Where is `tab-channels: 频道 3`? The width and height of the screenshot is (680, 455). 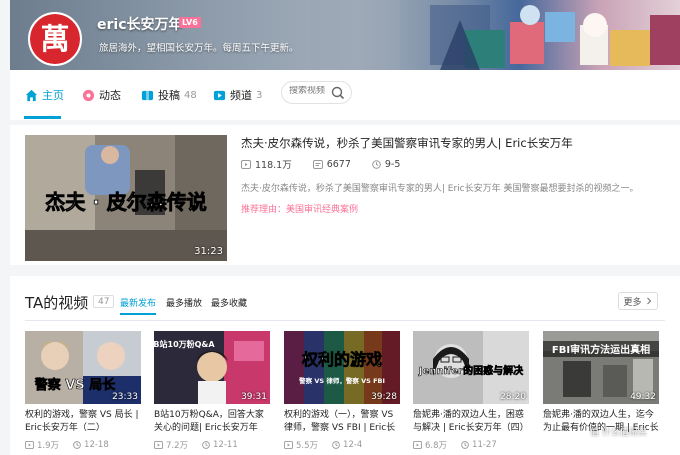 tab-channels: 频道 3 is located at coordinates (237, 95).